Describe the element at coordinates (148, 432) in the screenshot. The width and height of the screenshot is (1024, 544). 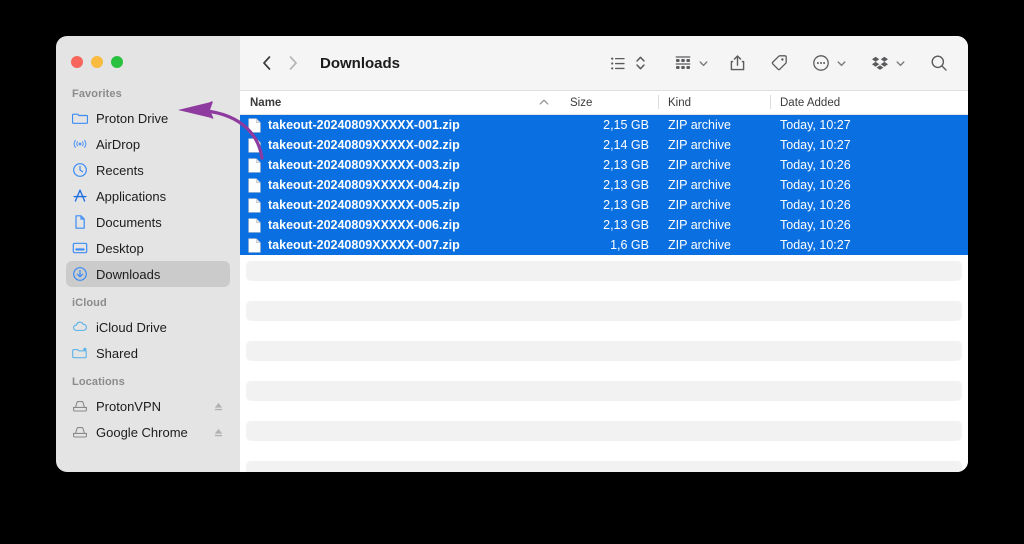
I see `sidebar-item-google-chrome: Google Chrome` at that location.